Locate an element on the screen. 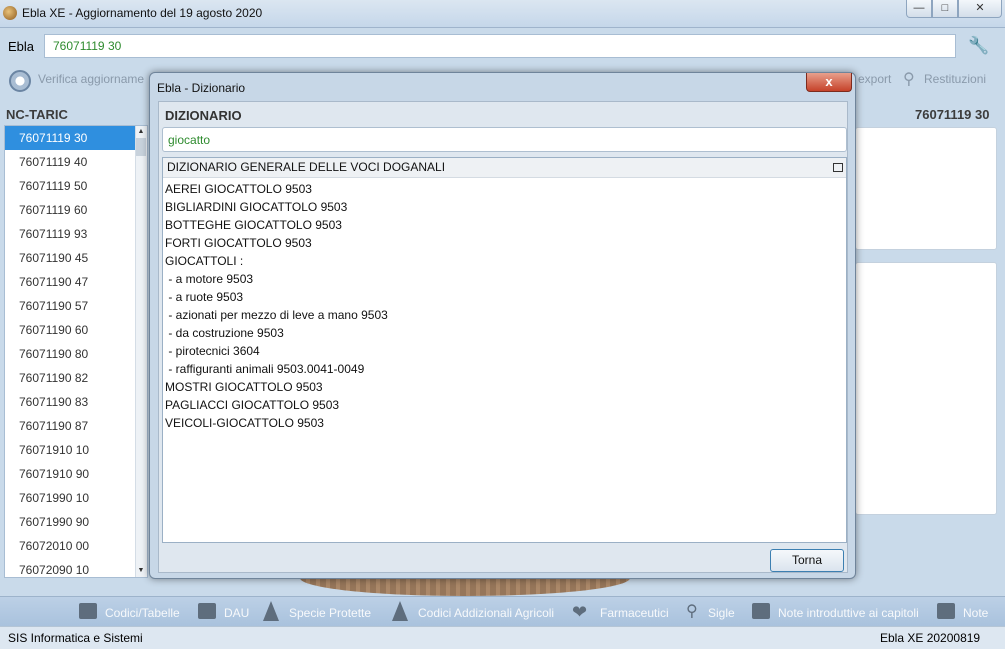 The height and width of the screenshot is (649, 1005). dialog-close-button: x is located at coordinates (829, 82).